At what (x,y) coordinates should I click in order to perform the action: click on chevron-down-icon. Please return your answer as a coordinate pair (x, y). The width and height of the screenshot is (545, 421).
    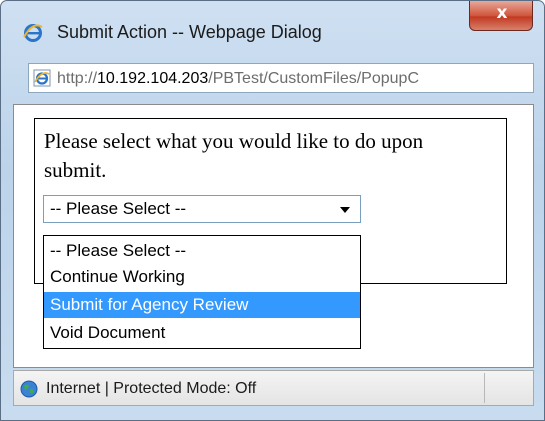
    Looking at the image, I should click on (345, 210).